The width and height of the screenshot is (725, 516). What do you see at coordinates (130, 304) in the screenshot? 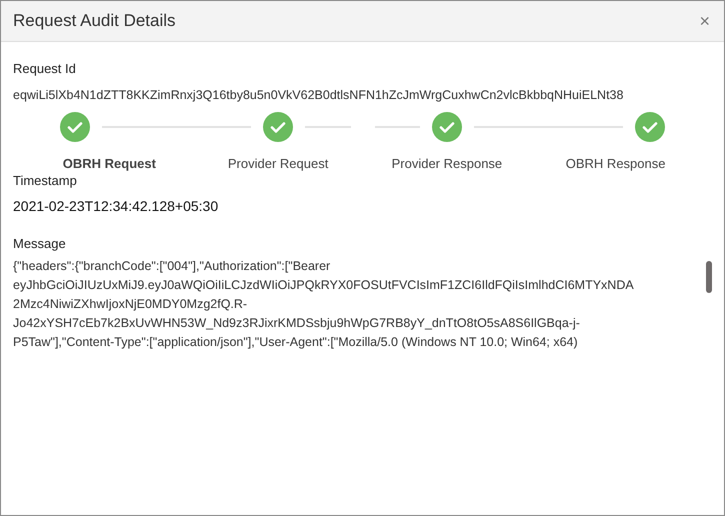
I see `message-line: 2Mzc4NiwiZXhwIjoxNjE0MDY0Mzg2fQ.R-` at bounding box center [130, 304].